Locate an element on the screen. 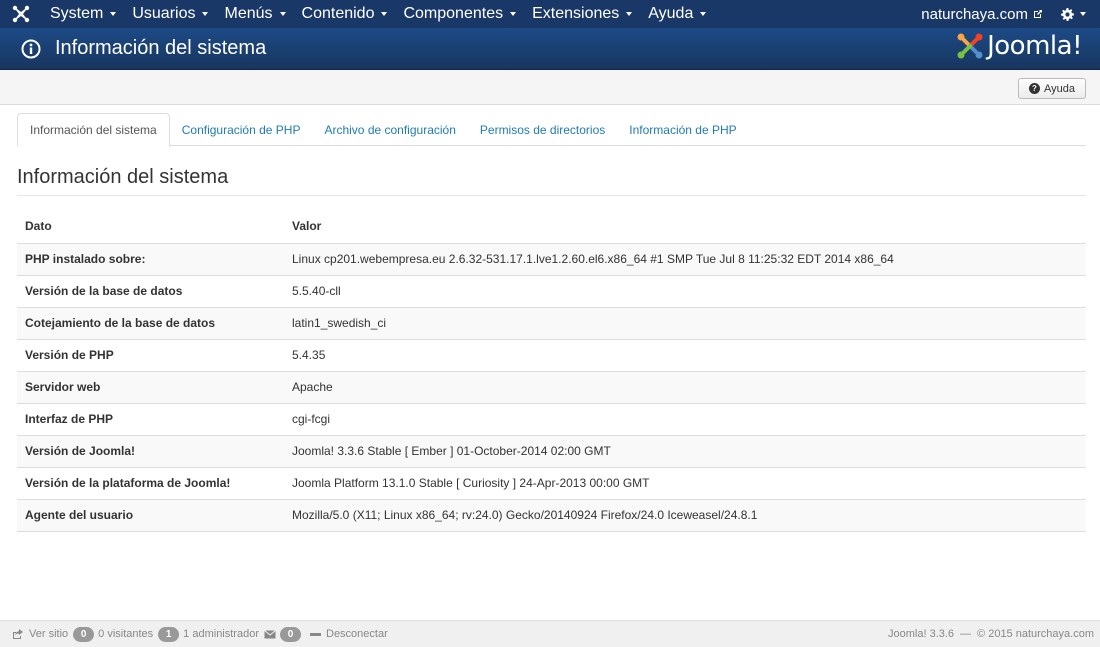 The height and width of the screenshot is (647, 1100). row-key: PHP instalado sobre: is located at coordinates (150, 258).